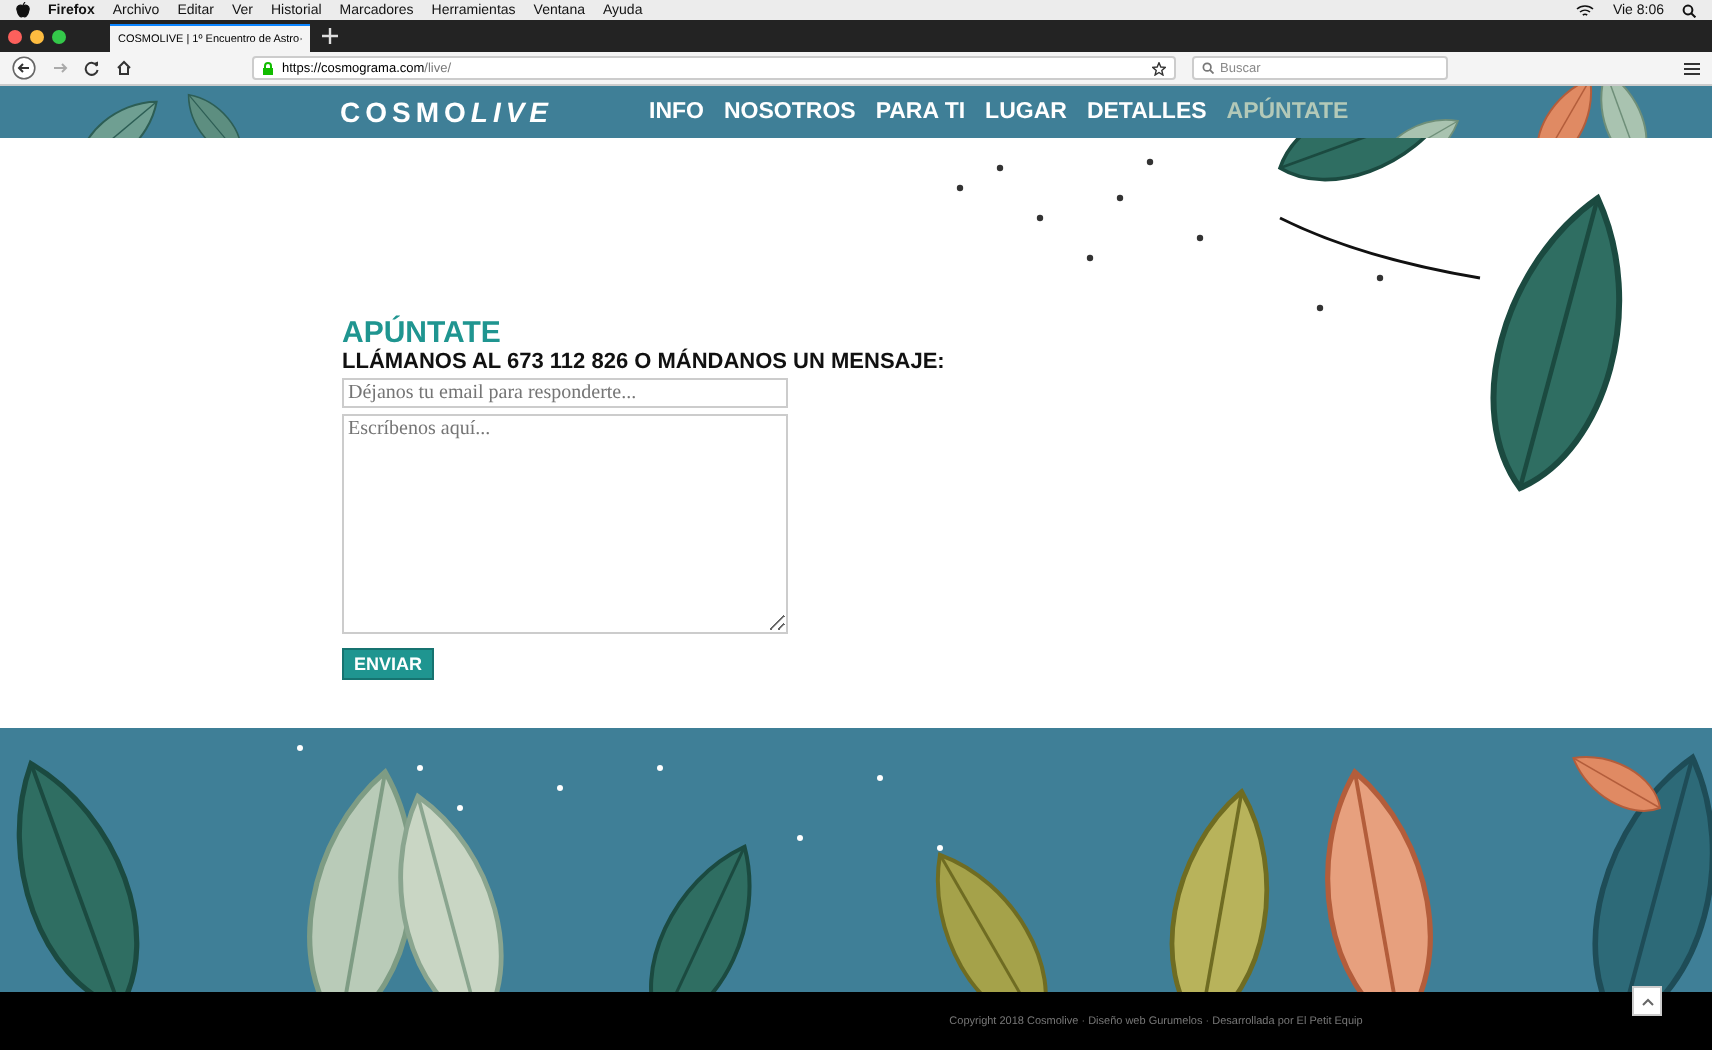  What do you see at coordinates (1159, 68) in the screenshot?
I see `star-icon` at bounding box center [1159, 68].